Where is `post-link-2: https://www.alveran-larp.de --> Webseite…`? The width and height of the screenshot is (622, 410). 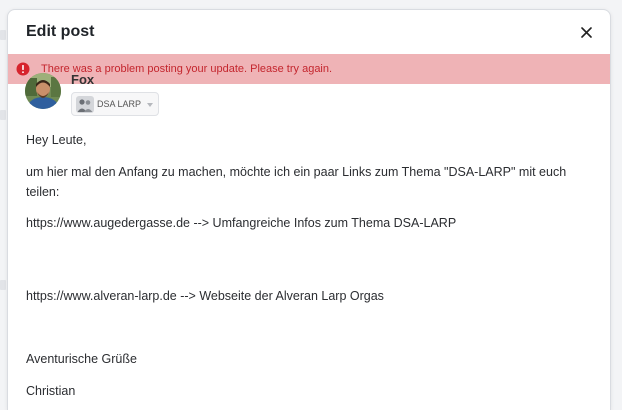 post-link-2: https://www.alveran-larp.de --> Webseite… is located at coordinates (205, 296).